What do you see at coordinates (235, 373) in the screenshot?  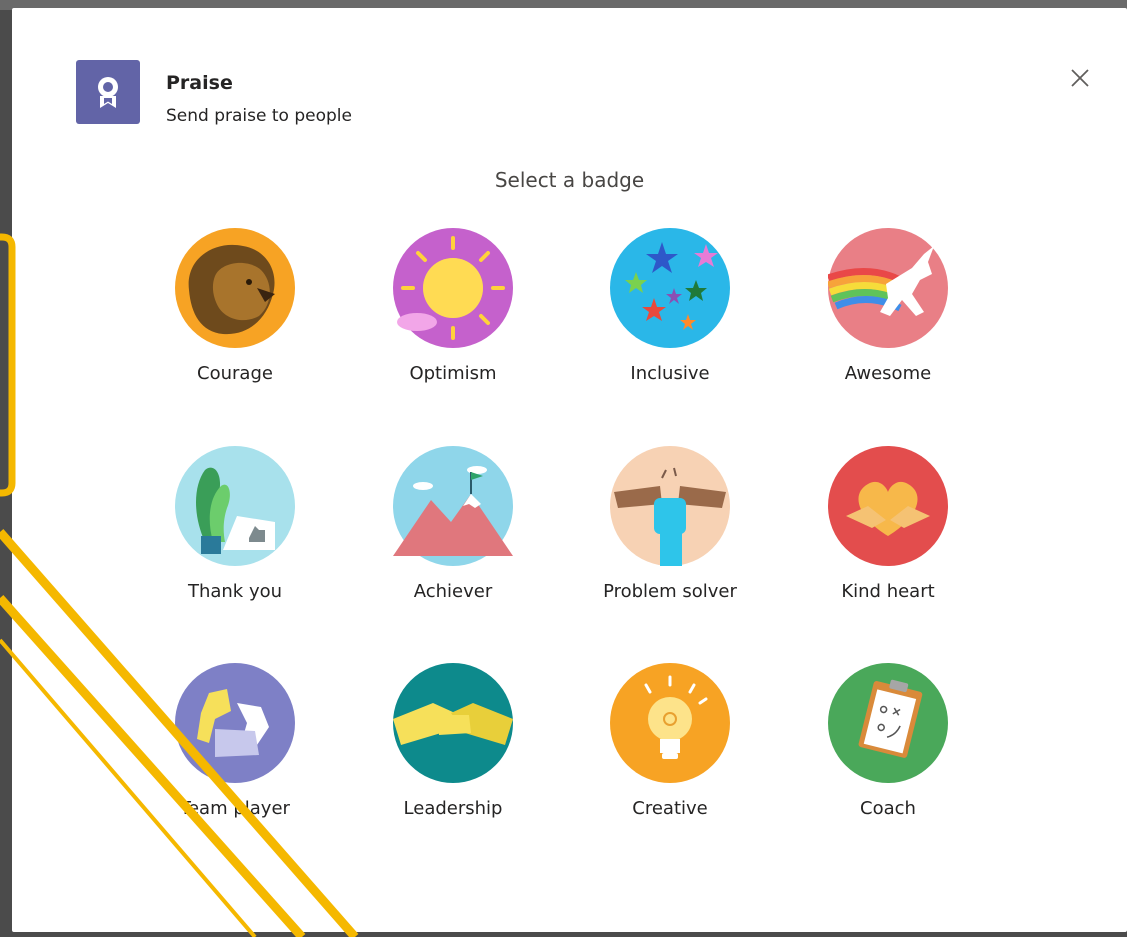 I see `badge-label: Courage` at bounding box center [235, 373].